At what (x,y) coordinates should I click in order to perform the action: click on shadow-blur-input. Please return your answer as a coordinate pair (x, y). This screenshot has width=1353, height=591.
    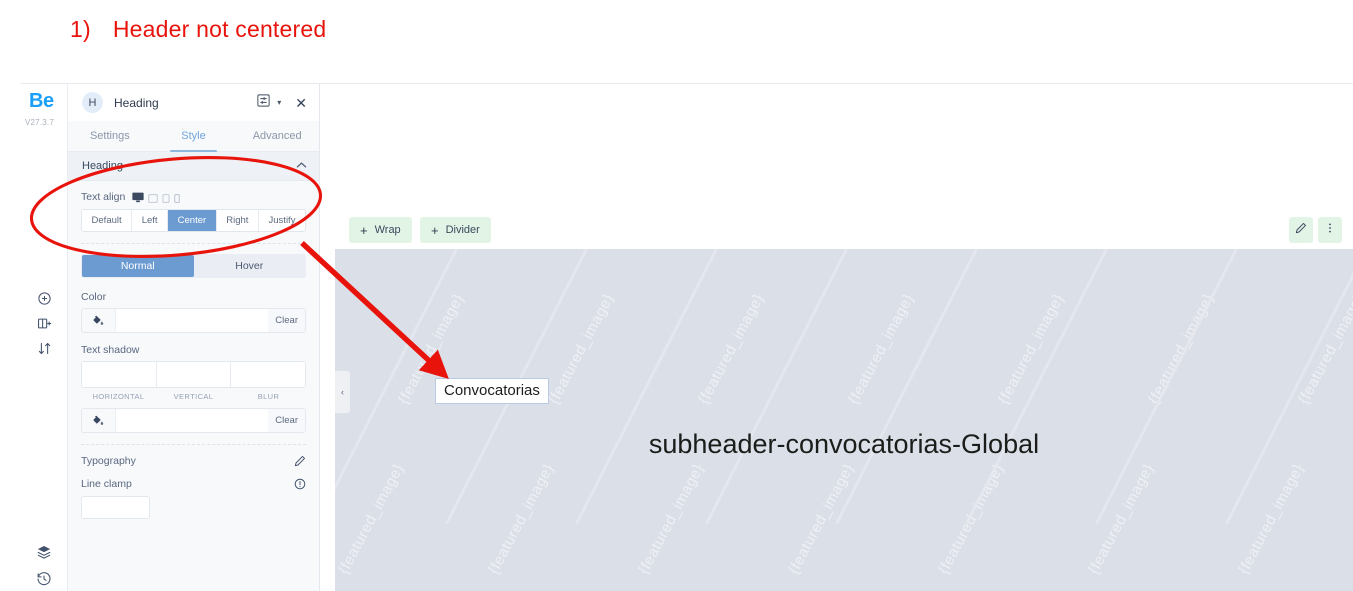
    Looking at the image, I should click on (268, 374).